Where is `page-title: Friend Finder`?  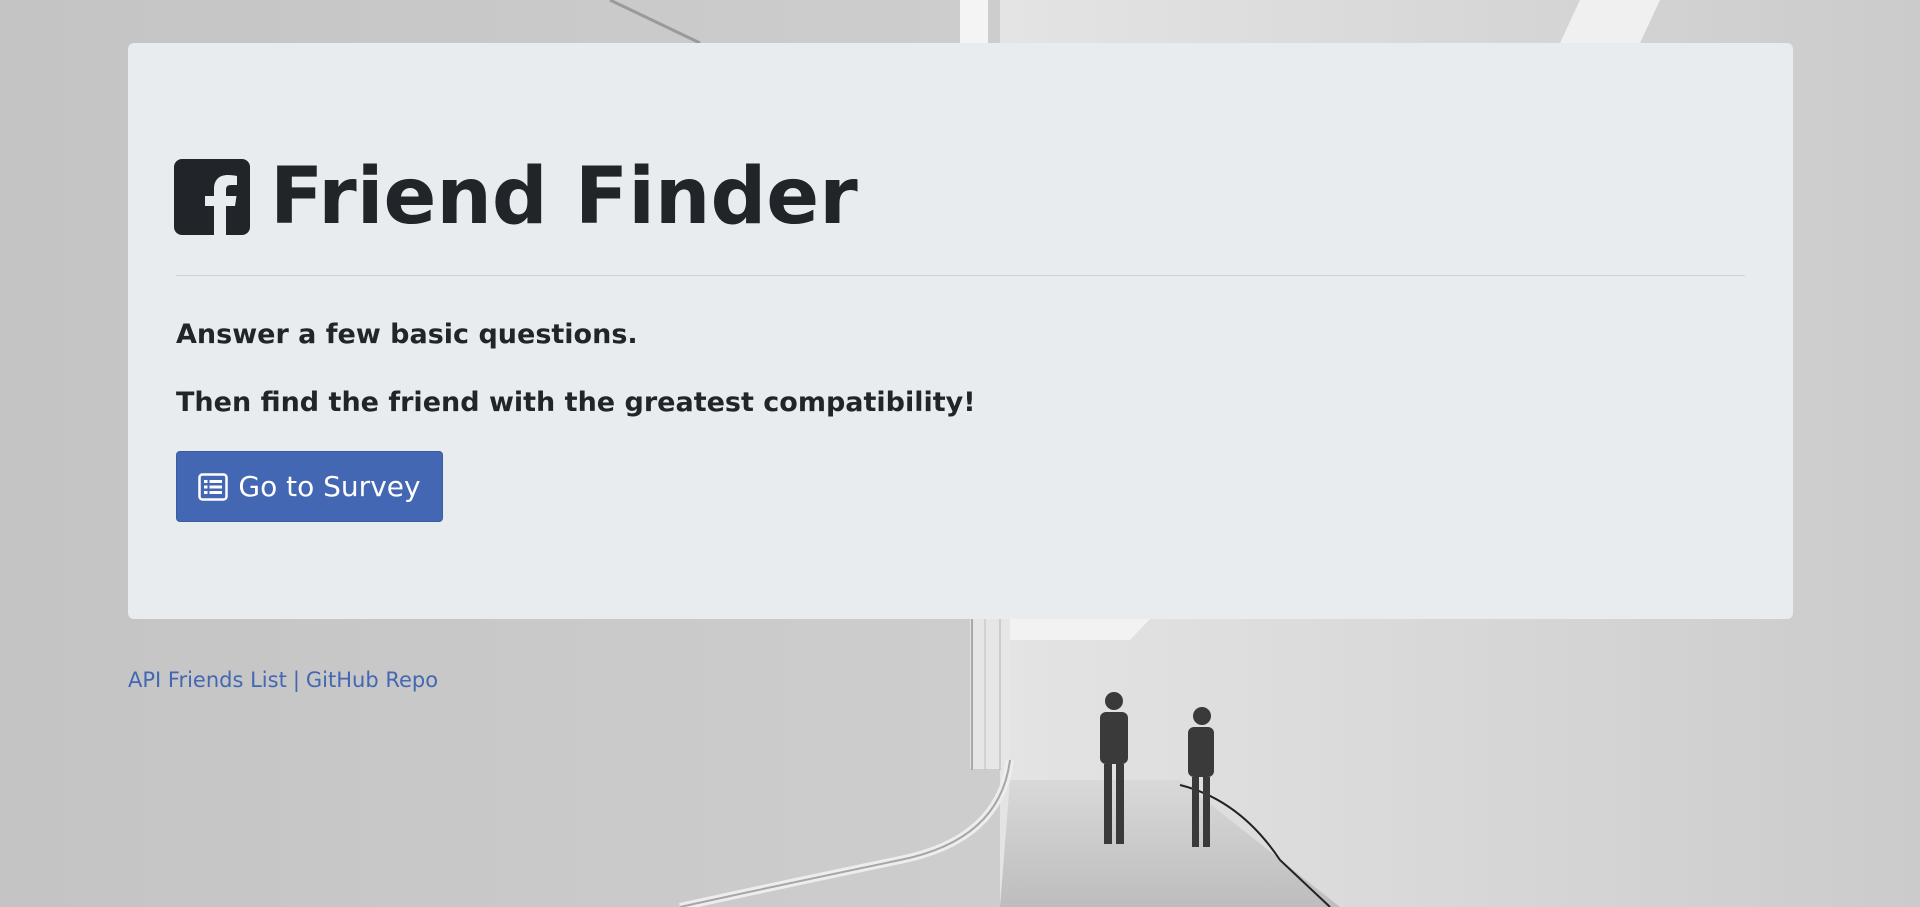
page-title: Friend Finder is located at coordinates (564, 197).